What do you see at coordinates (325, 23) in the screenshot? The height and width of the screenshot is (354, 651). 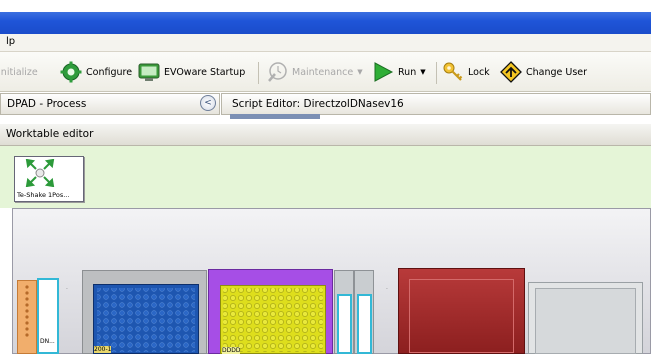 I see `window-title-bar` at bounding box center [325, 23].